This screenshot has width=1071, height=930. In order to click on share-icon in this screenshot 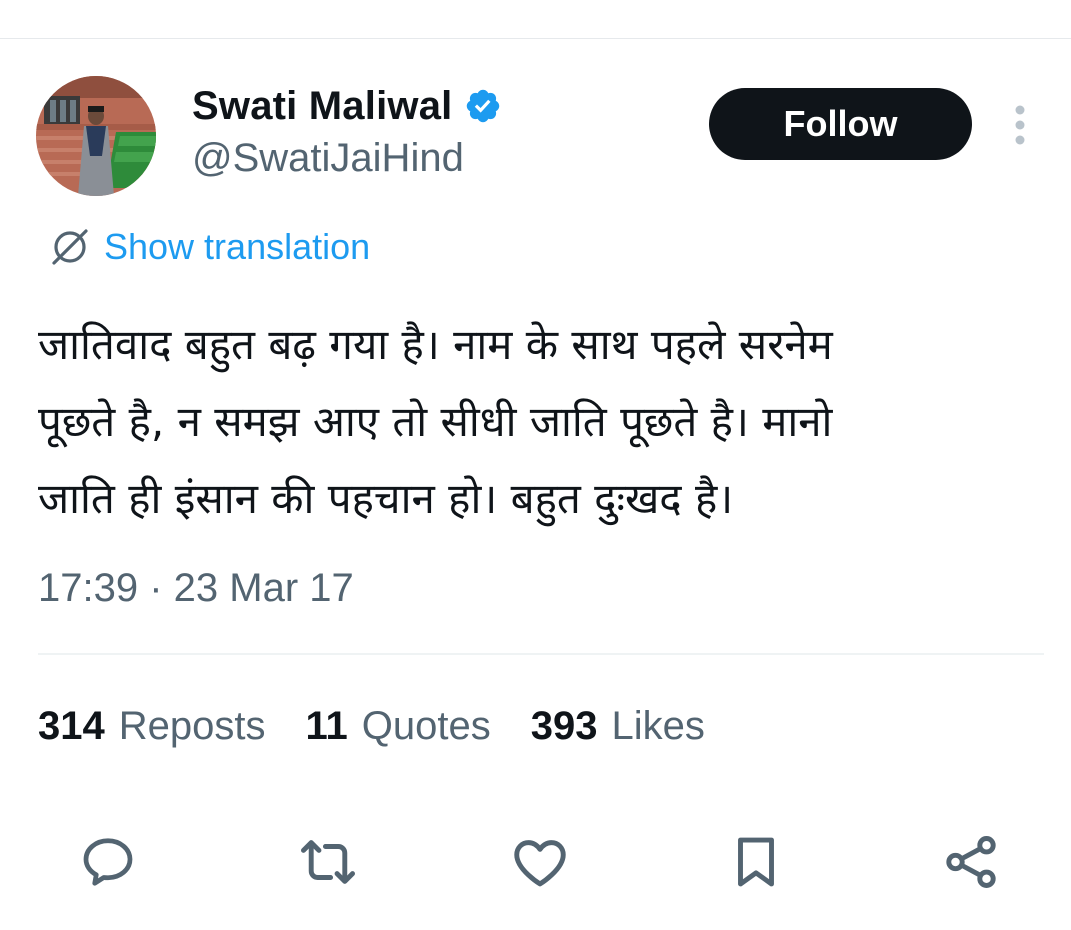, I will do `click(971, 862)`.